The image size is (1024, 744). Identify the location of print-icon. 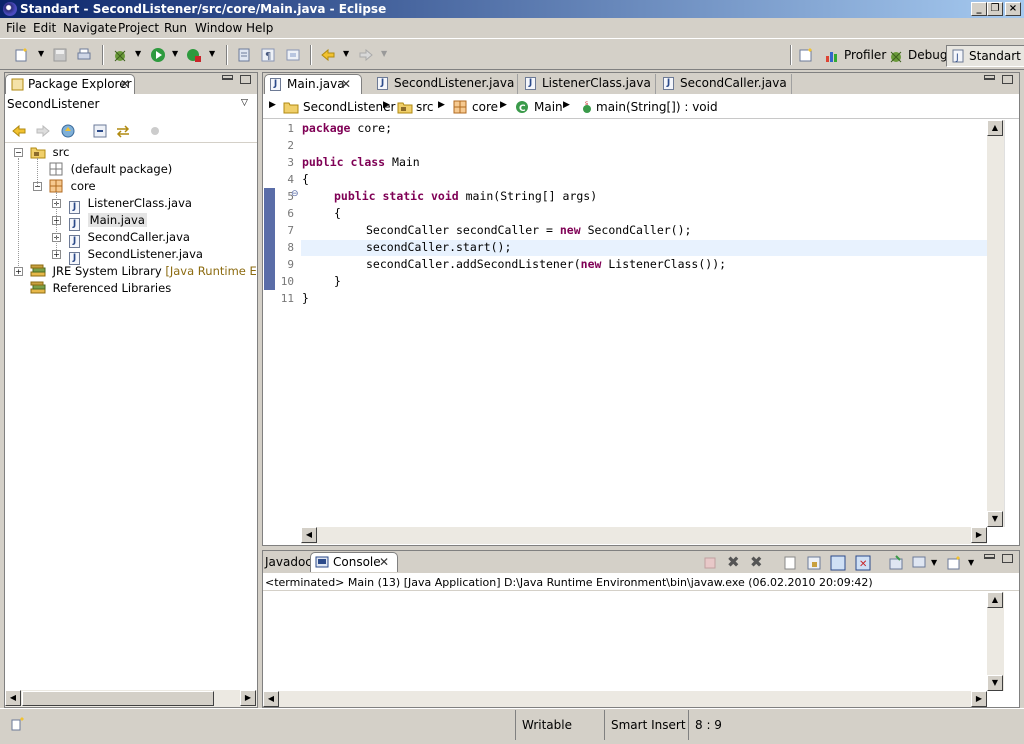
(84, 55).